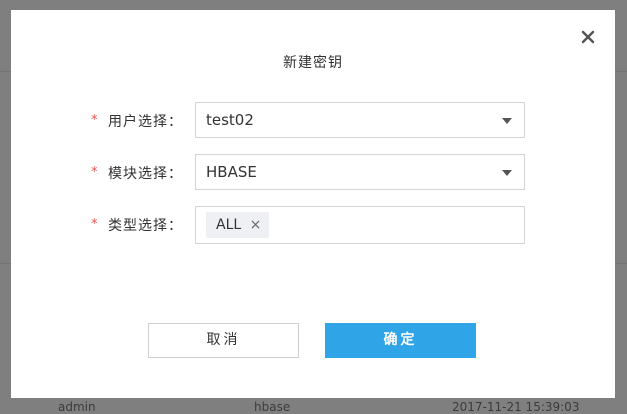 The height and width of the screenshot is (414, 627). I want to click on type-select-label: 类型选择：, so click(145, 226).